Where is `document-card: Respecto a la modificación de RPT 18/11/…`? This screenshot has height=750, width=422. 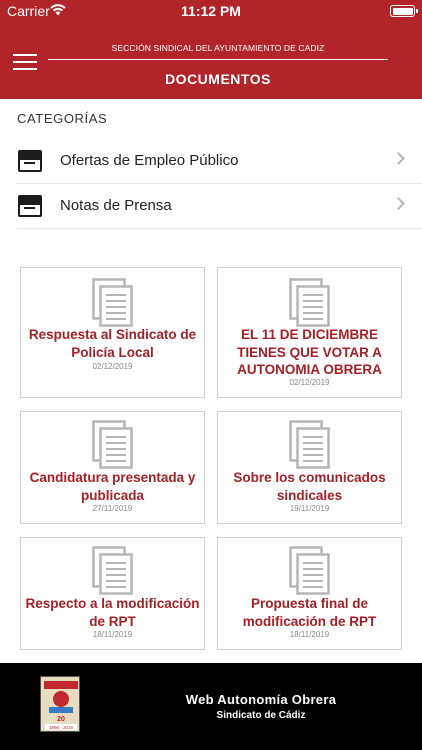 document-card: Respecto a la modificación de RPT 18/11/… is located at coordinates (112, 593).